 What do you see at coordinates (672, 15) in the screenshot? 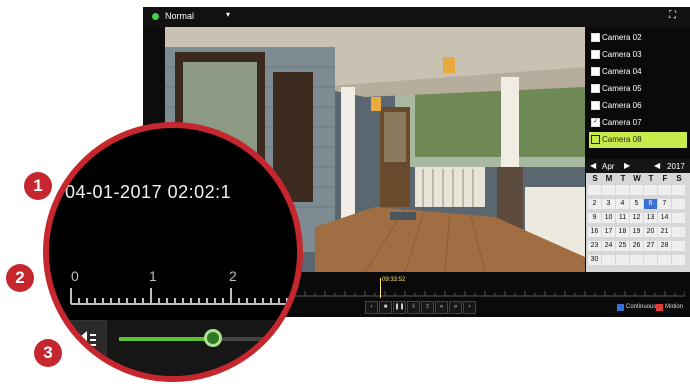
I see `fullscreen-icon: ⛶` at bounding box center [672, 15].